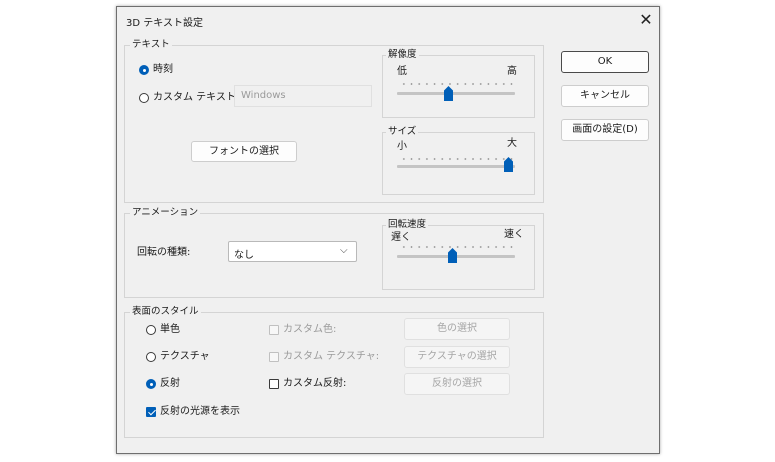 Image resolution: width=775 pixels, height=462 pixels. Describe the element at coordinates (151, 45) in the screenshot. I see `text-group-label: テキスト` at that location.